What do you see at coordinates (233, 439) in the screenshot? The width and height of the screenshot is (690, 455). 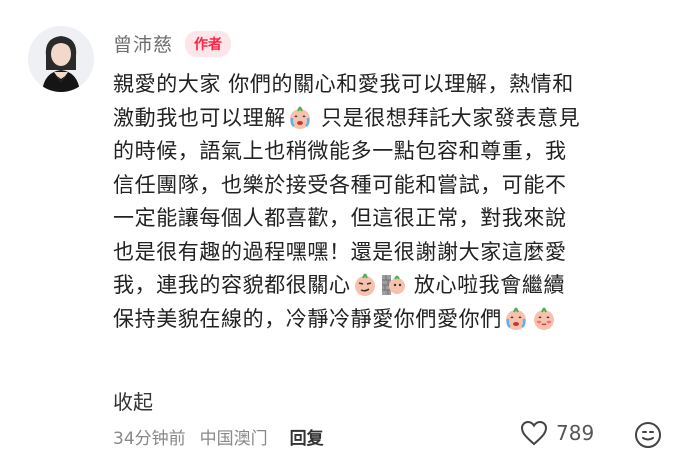 I see `comment-location: 中国澳门` at bounding box center [233, 439].